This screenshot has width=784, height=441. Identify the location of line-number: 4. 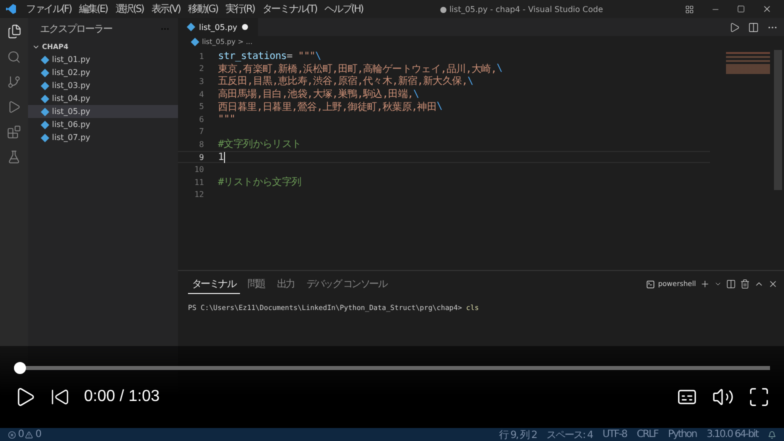
(201, 94).